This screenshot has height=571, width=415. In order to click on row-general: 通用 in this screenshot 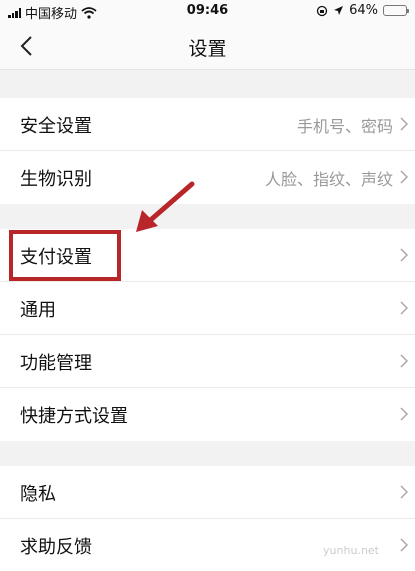, I will do `click(207, 308)`.